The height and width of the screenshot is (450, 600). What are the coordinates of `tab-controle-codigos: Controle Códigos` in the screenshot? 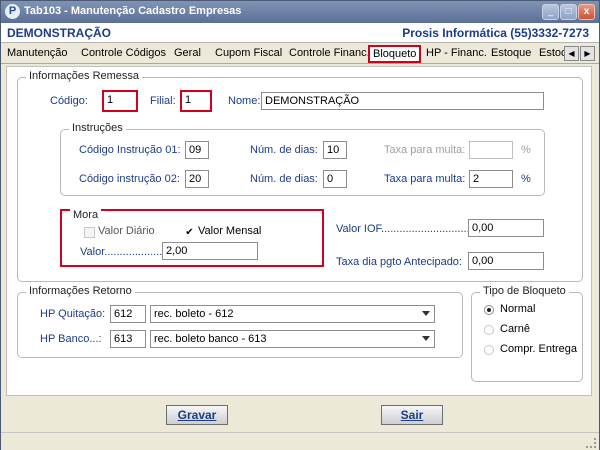 It's located at (123, 53).